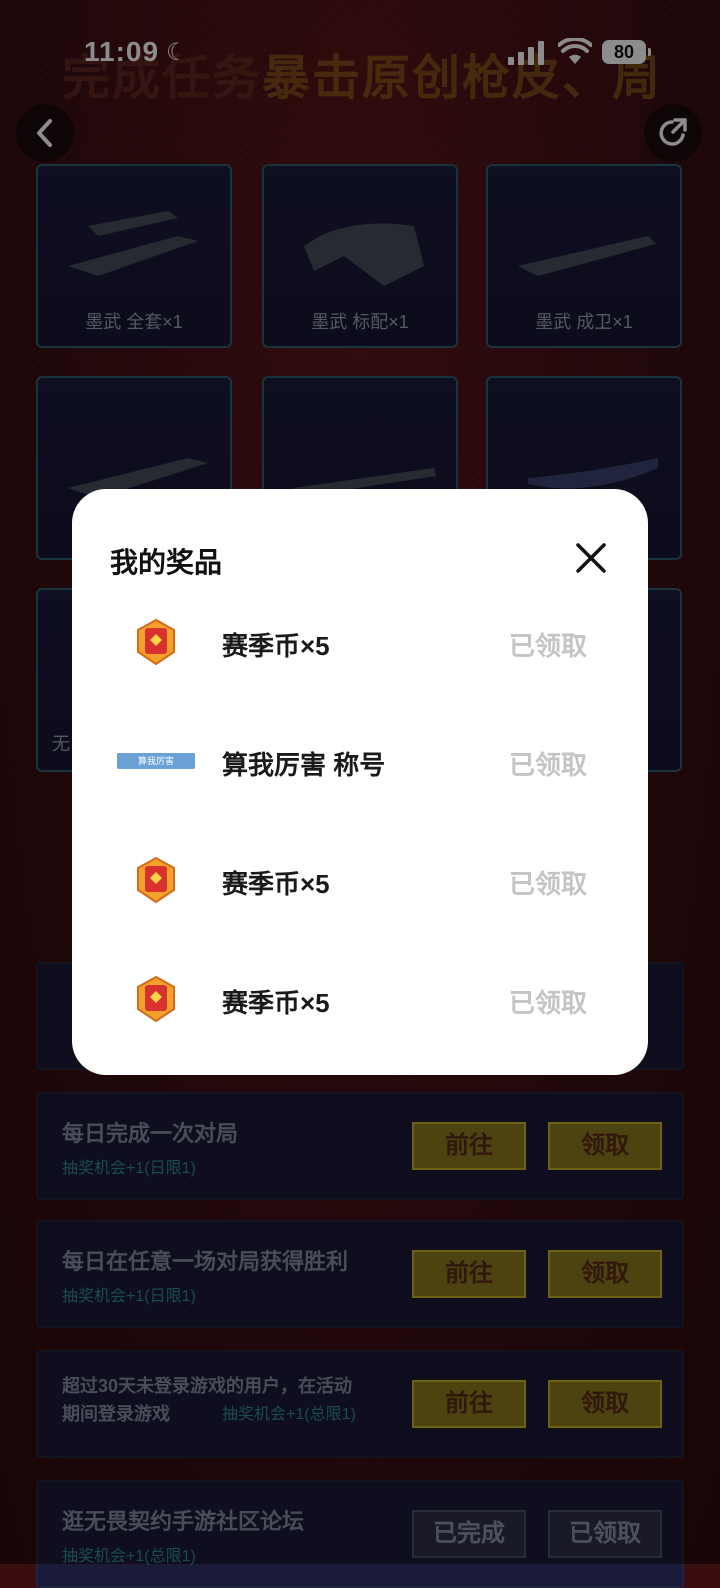 The height and width of the screenshot is (1588, 720). What do you see at coordinates (591, 558) in the screenshot?
I see `close-icon` at bounding box center [591, 558].